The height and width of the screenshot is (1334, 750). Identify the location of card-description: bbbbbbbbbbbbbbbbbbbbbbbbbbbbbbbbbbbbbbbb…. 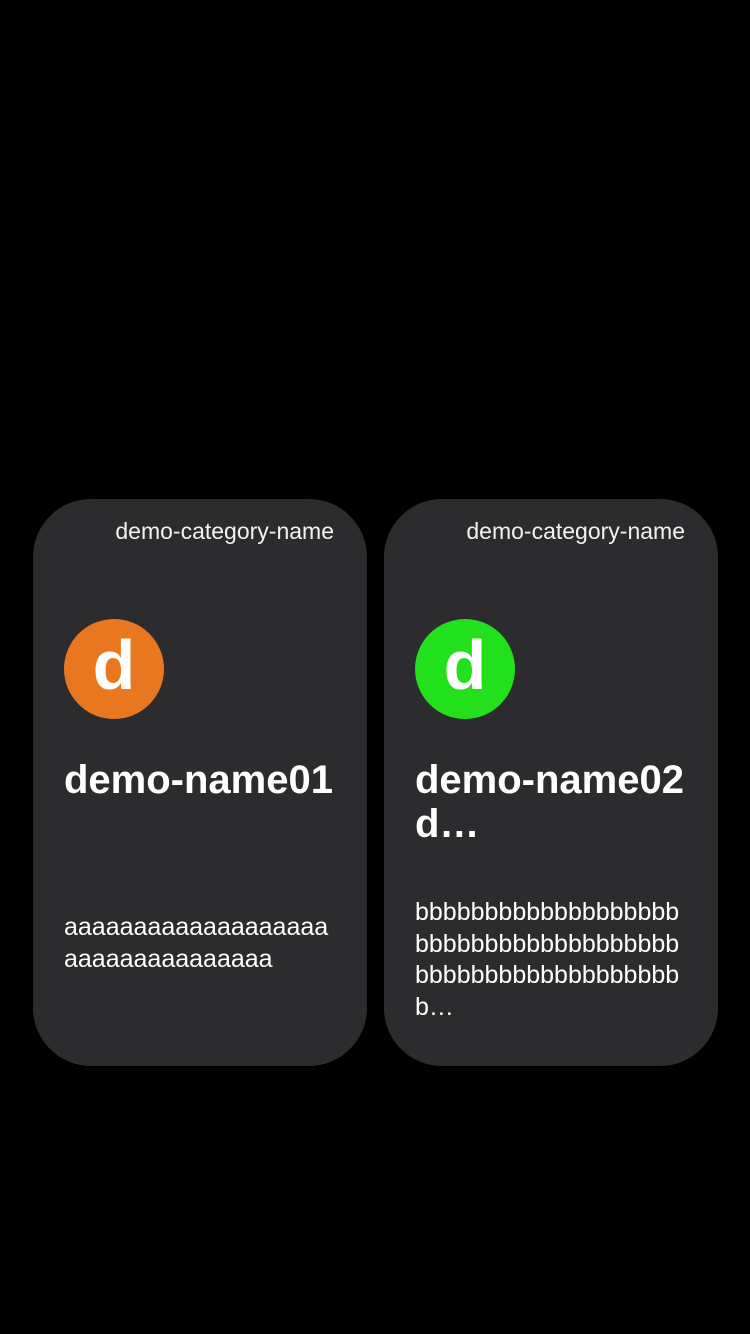
(547, 959).